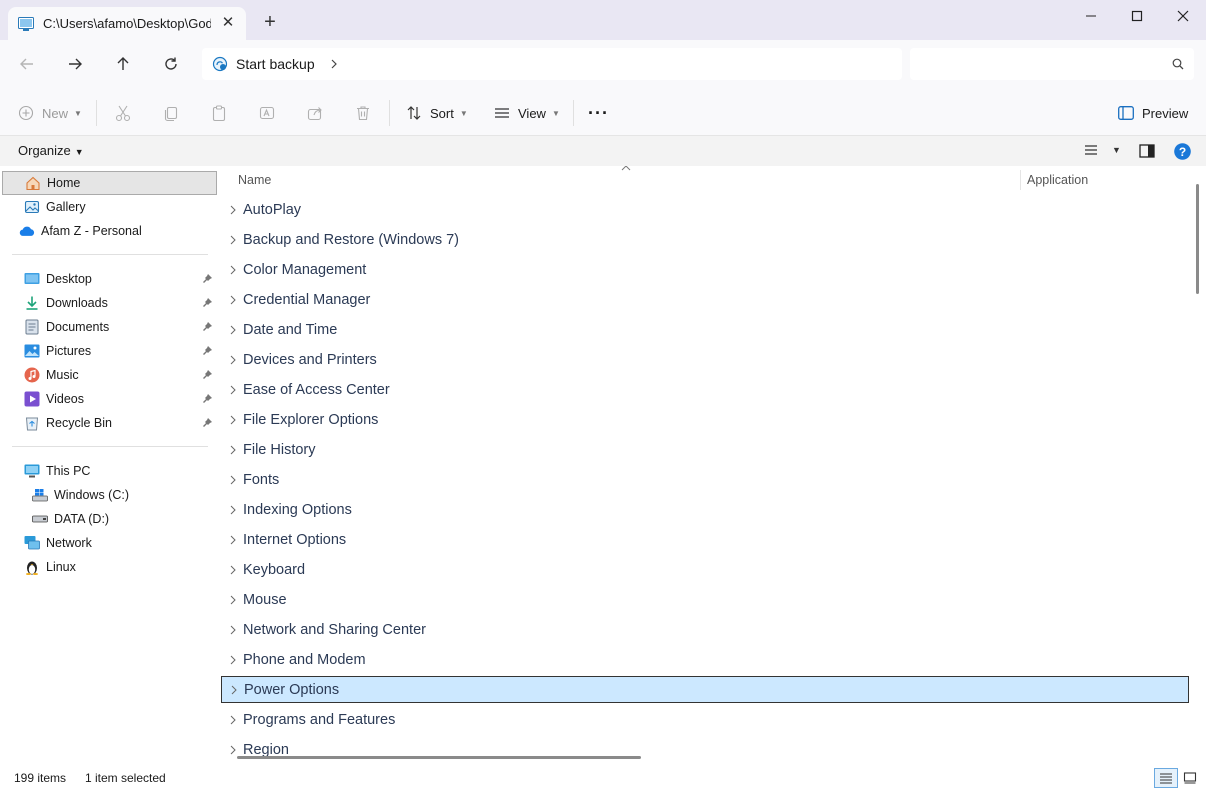 This screenshot has height=790, width=1206. What do you see at coordinates (1102, 150) in the screenshot?
I see `change-view-button: ▼` at bounding box center [1102, 150].